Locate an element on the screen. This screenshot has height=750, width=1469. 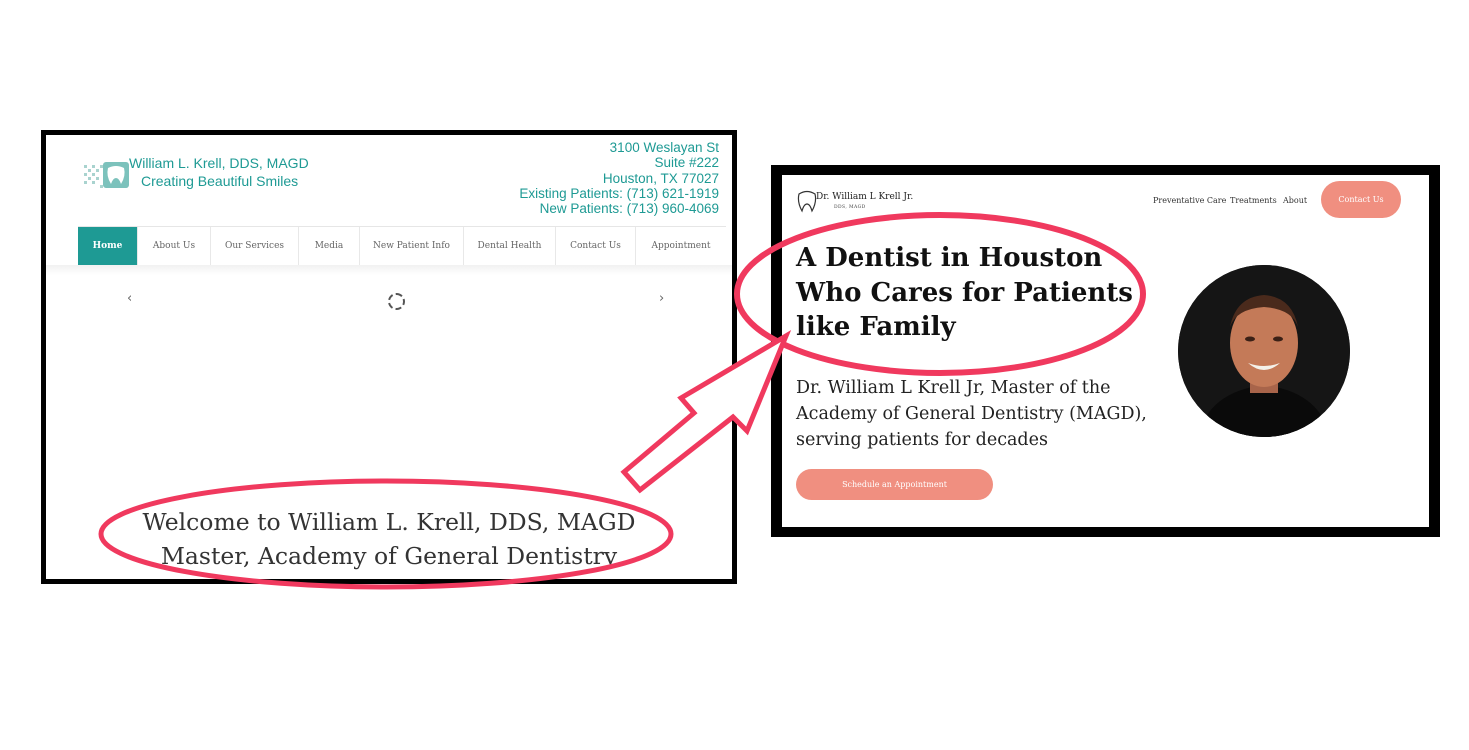
highlight-ellipse-headline is located at coordinates (940, 294).